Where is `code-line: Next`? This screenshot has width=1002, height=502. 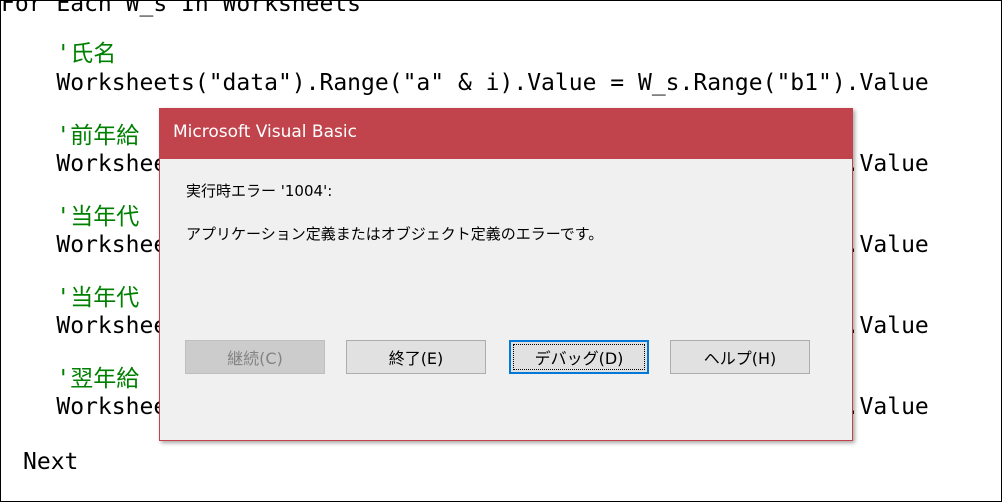
code-line: Next is located at coordinates (51, 462).